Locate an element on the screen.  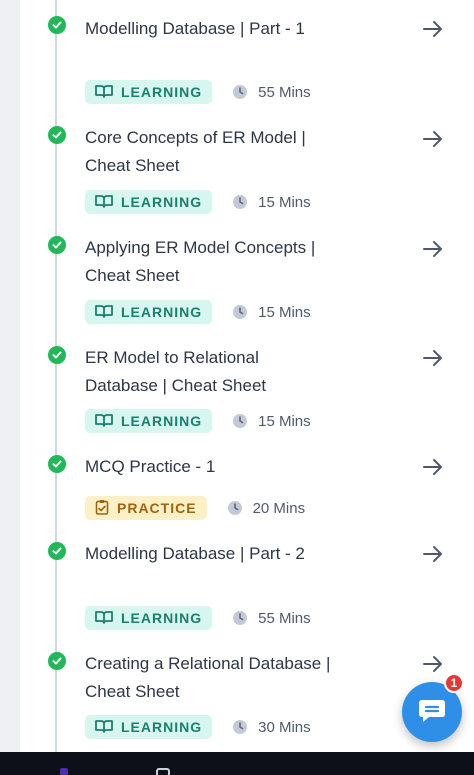
duration-label: 20 Mins is located at coordinates (279, 508).